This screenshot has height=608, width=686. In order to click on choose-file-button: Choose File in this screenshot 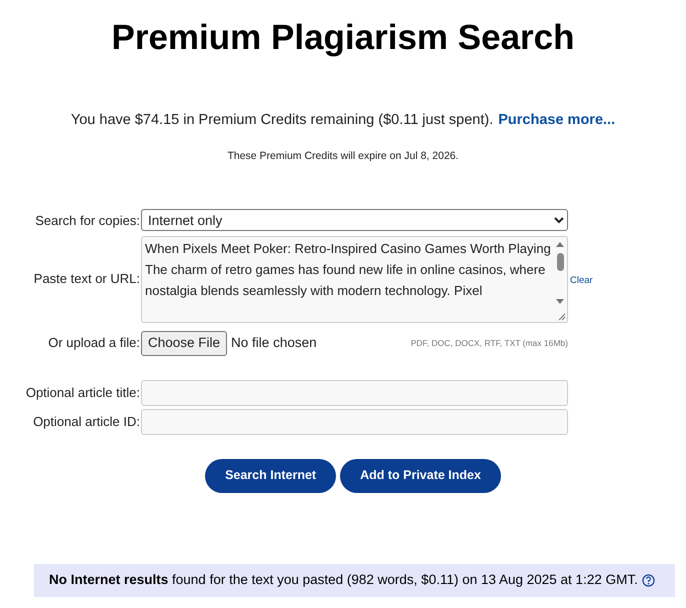, I will do `click(184, 343)`.